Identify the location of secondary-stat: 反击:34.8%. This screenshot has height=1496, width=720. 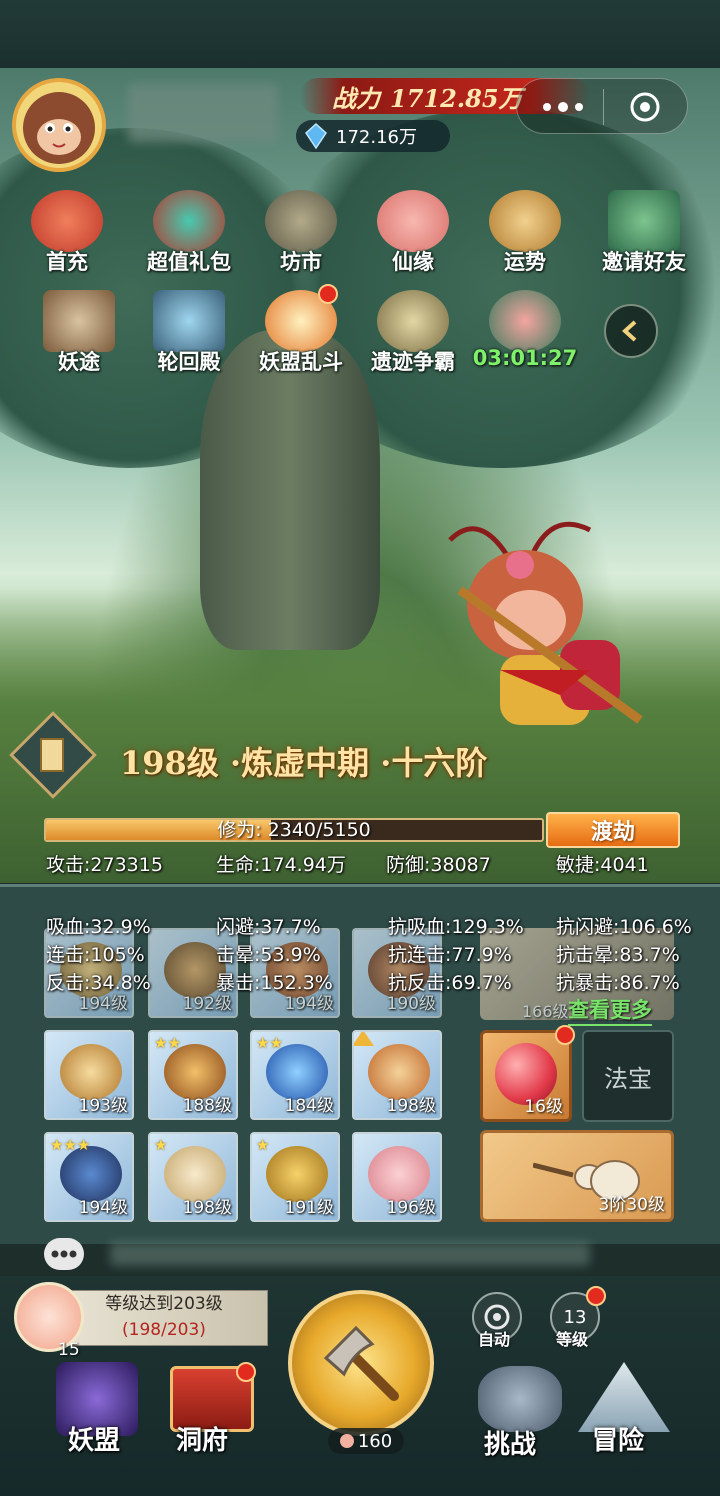
(98, 983).